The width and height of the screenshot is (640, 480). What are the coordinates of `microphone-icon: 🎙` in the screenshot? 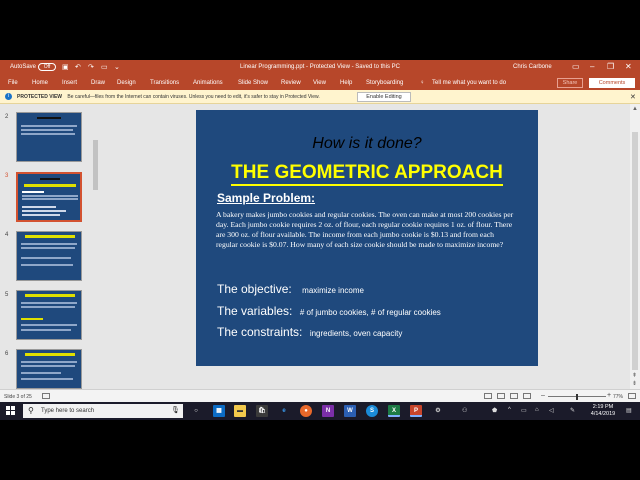 It's located at (175, 410).